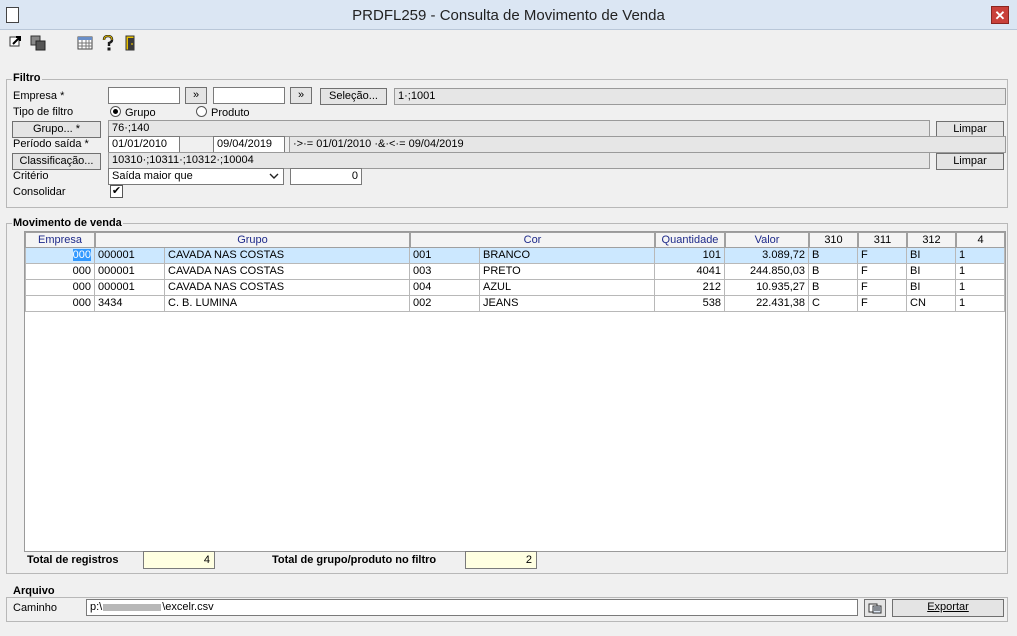 Image resolution: width=1017 pixels, height=636 pixels. I want to click on tipo-produto-label: Produto, so click(230, 113).